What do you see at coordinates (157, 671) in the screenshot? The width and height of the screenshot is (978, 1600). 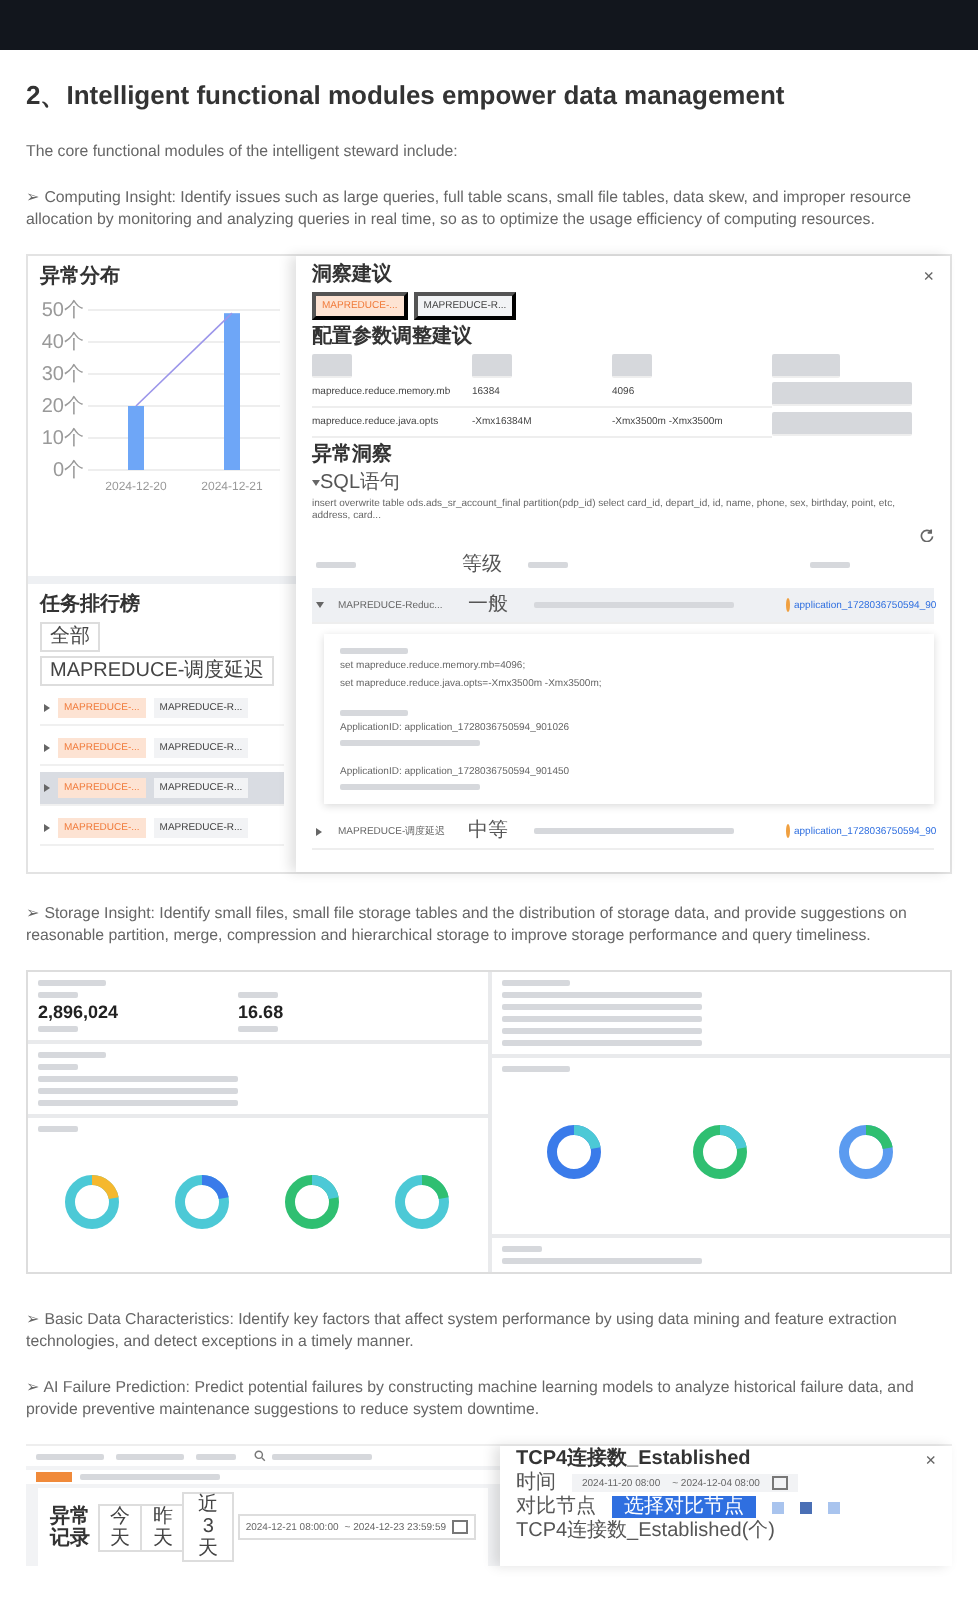 I see `filter-tab: MAPREDUCE-调度延迟` at bounding box center [157, 671].